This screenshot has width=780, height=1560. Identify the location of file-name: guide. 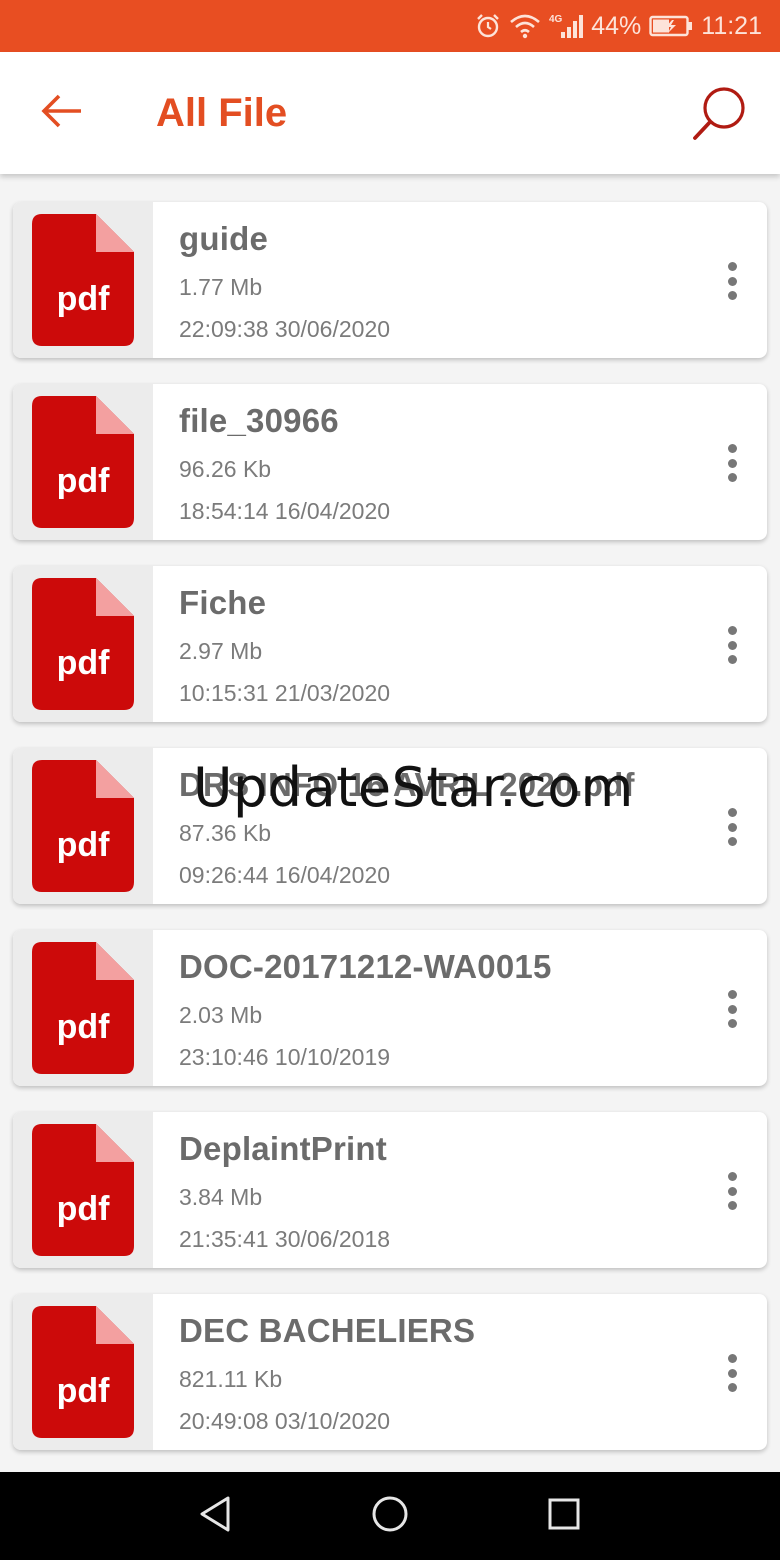
(223, 238).